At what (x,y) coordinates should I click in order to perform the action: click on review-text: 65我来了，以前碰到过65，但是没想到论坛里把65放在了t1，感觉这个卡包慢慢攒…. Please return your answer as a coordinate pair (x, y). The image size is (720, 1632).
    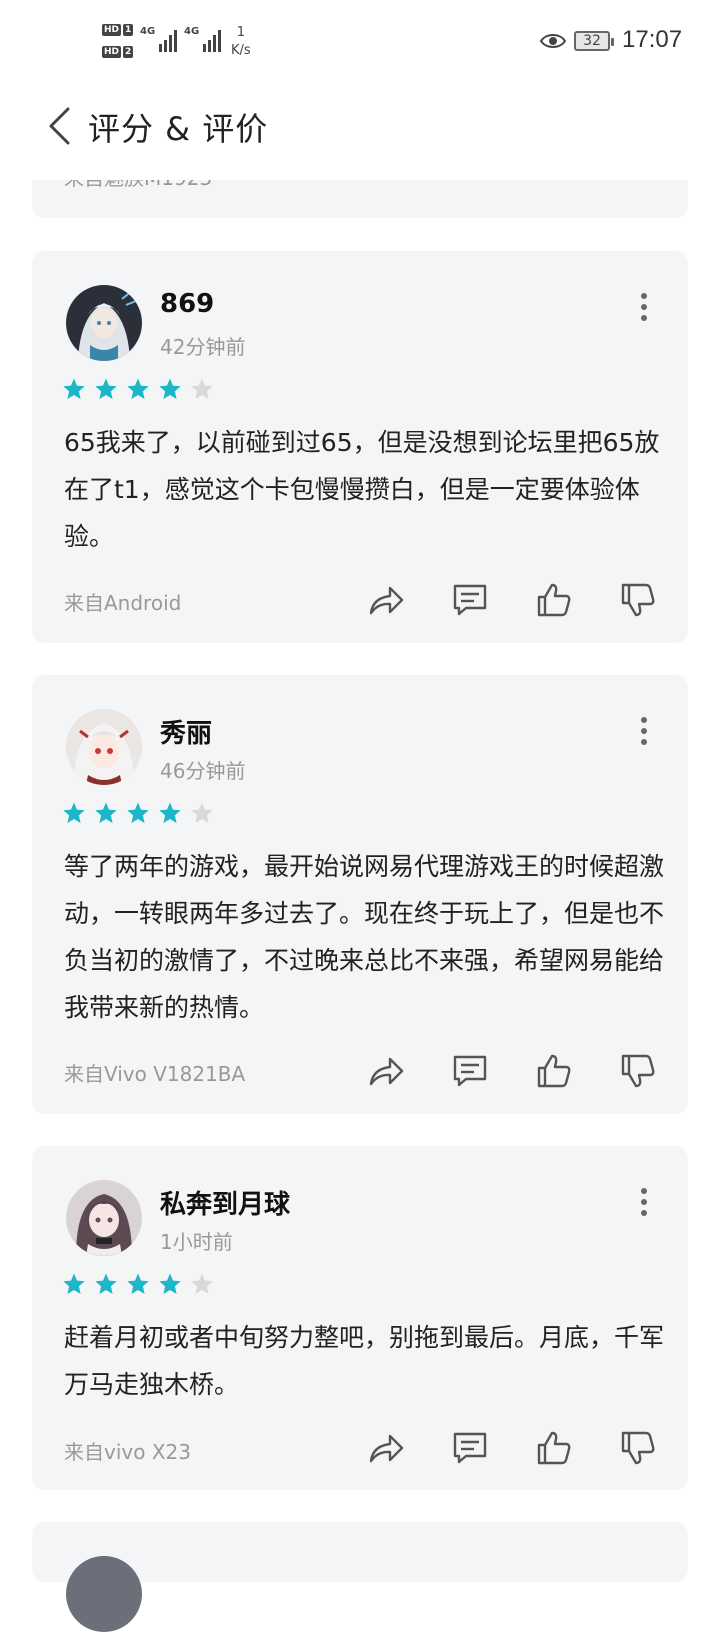
    Looking at the image, I should click on (362, 489).